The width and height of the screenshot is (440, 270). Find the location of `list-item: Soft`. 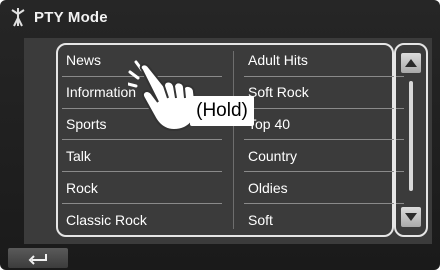

list-item: Soft is located at coordinates (324, 219).